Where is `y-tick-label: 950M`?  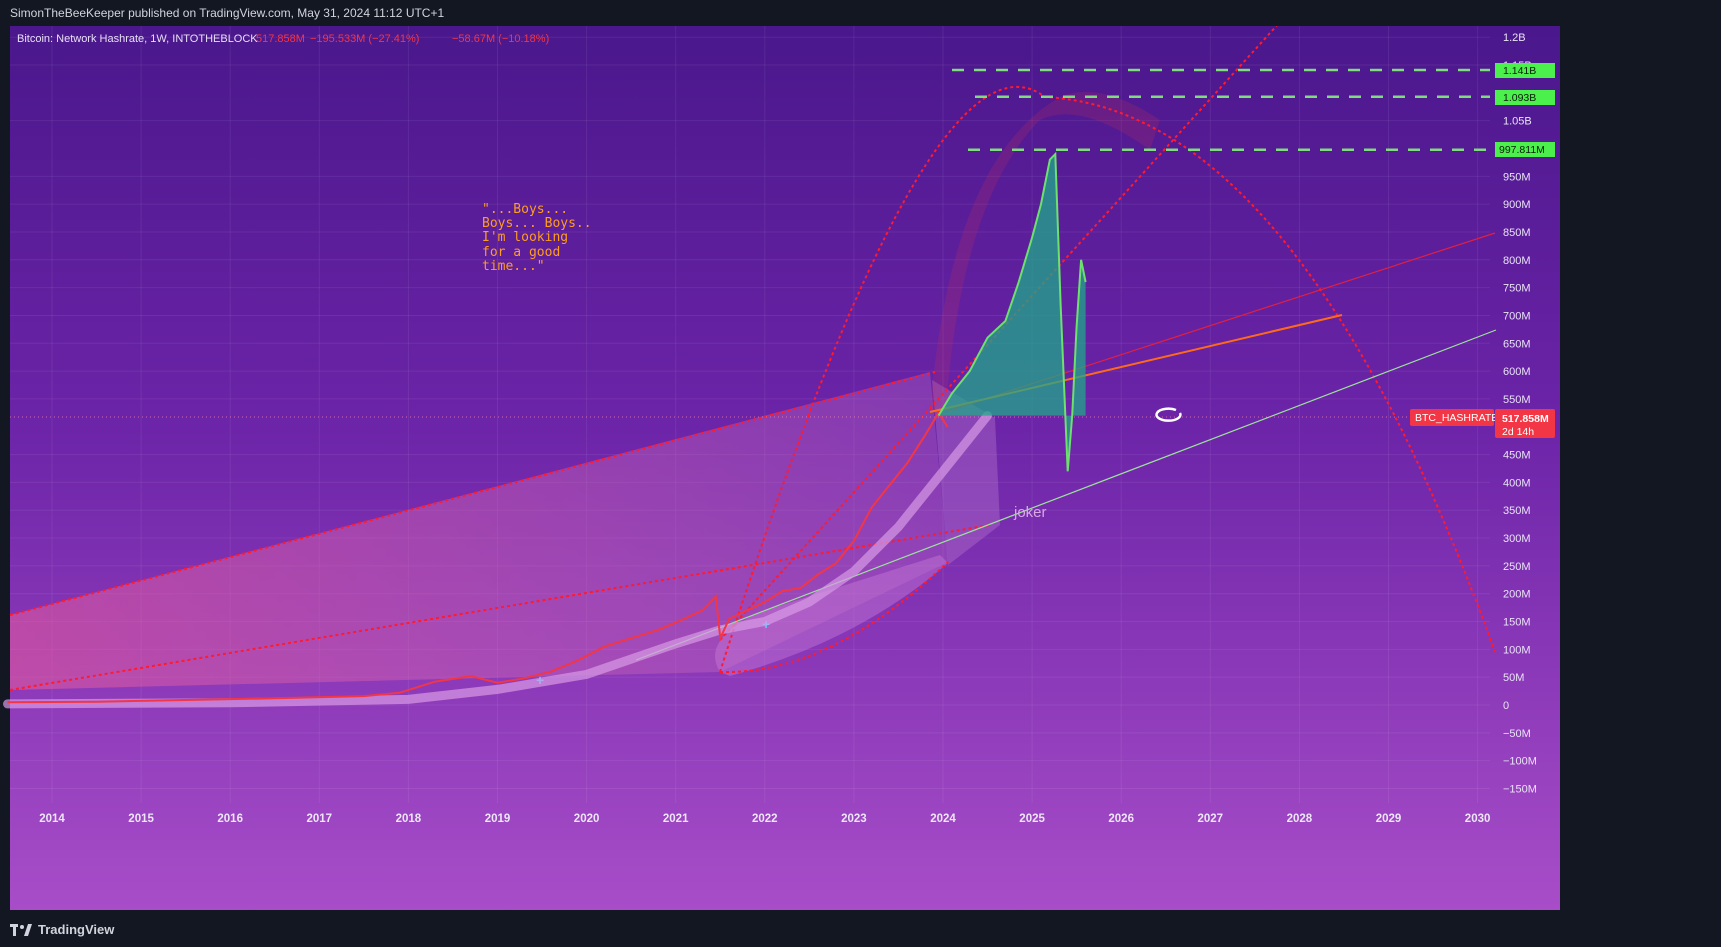 y-tick-label: 950M is located at coordinates (1517, 177).